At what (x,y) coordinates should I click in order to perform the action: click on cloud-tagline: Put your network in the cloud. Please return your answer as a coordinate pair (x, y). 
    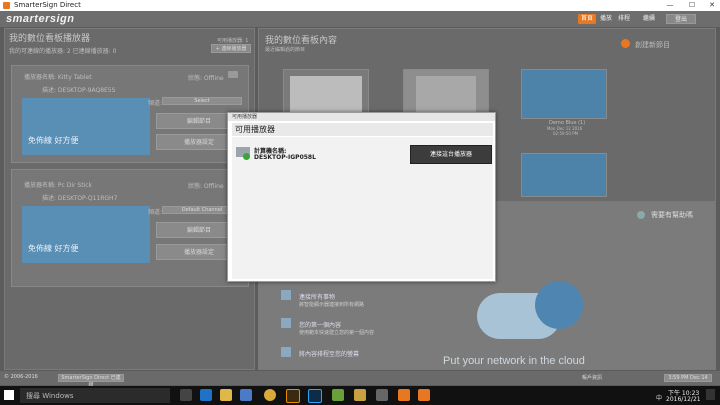
    Looking at the image, I should click on (514, 361).